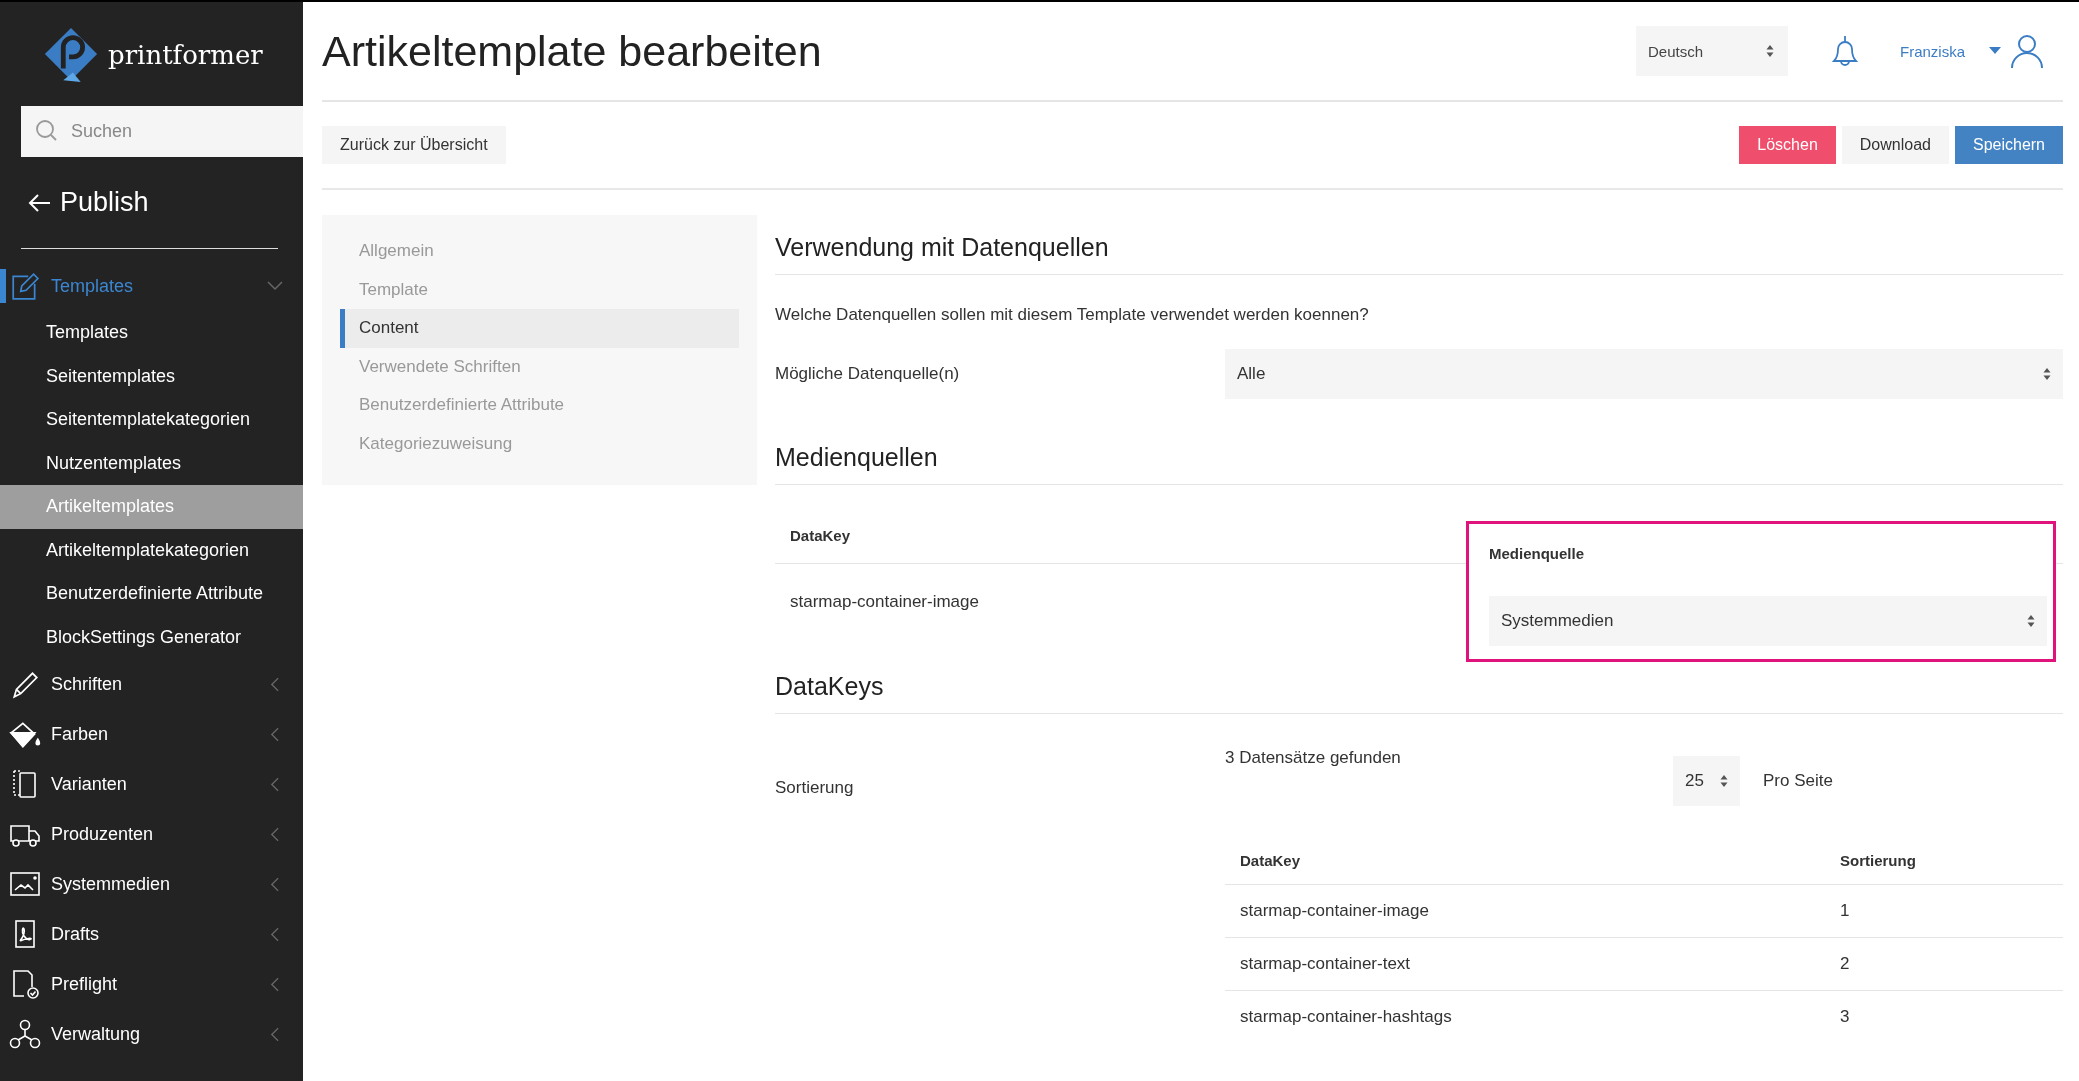 The height and width of the screenshot is (1081, 2079). Describe the element at coordinates (151, 684) in the screenshot. I see `nav-item: Schriften` at that location.